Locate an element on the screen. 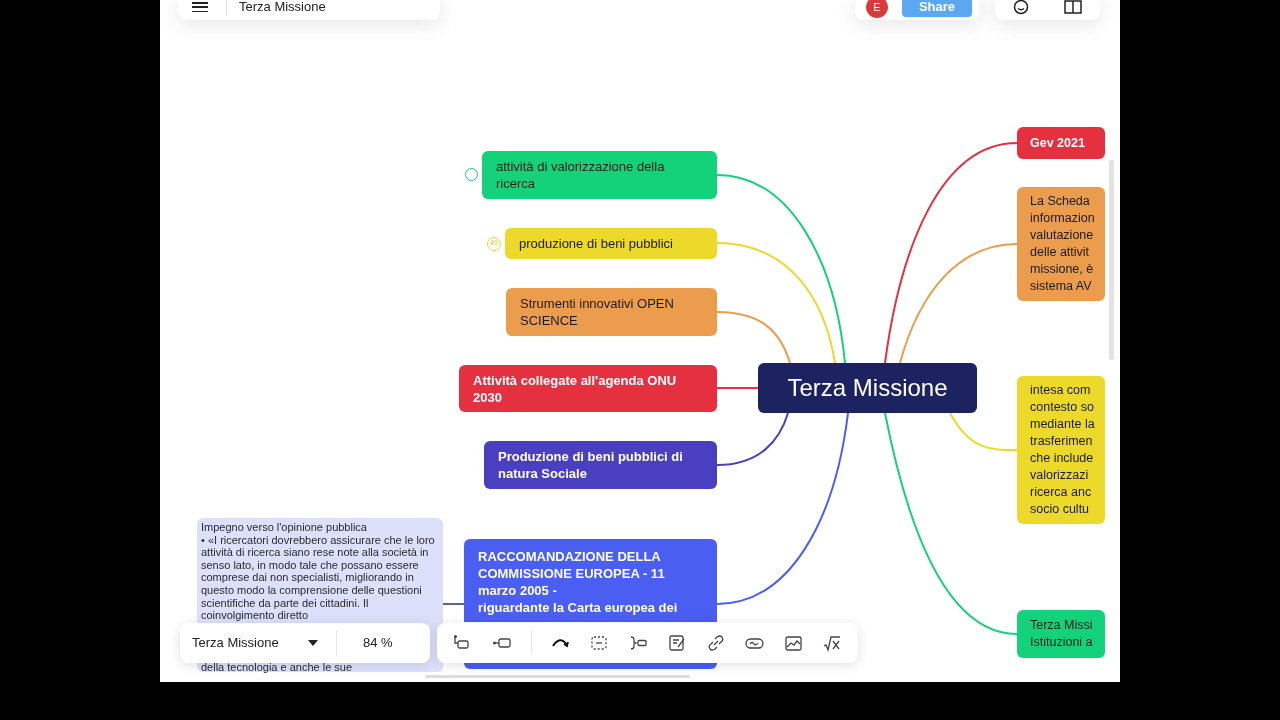 This screenshot has height=720, width=1280. caret-icon is located at coordinates (313, 643).